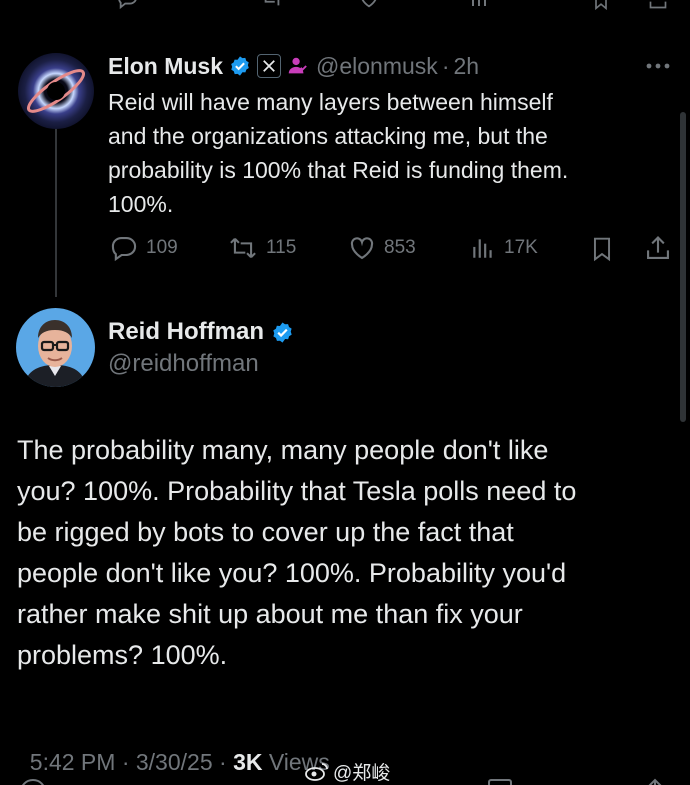 The width and height of the screenshot is (690, 785). Describe the element at coordinates (162, 247) in the screenshot. I see `reply-count: 109` at that location.